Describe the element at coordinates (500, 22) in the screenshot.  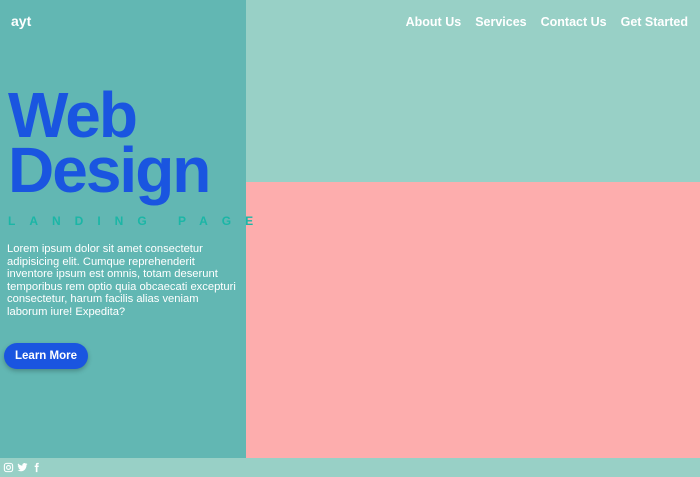
I see `nav-services: Services` at that location.